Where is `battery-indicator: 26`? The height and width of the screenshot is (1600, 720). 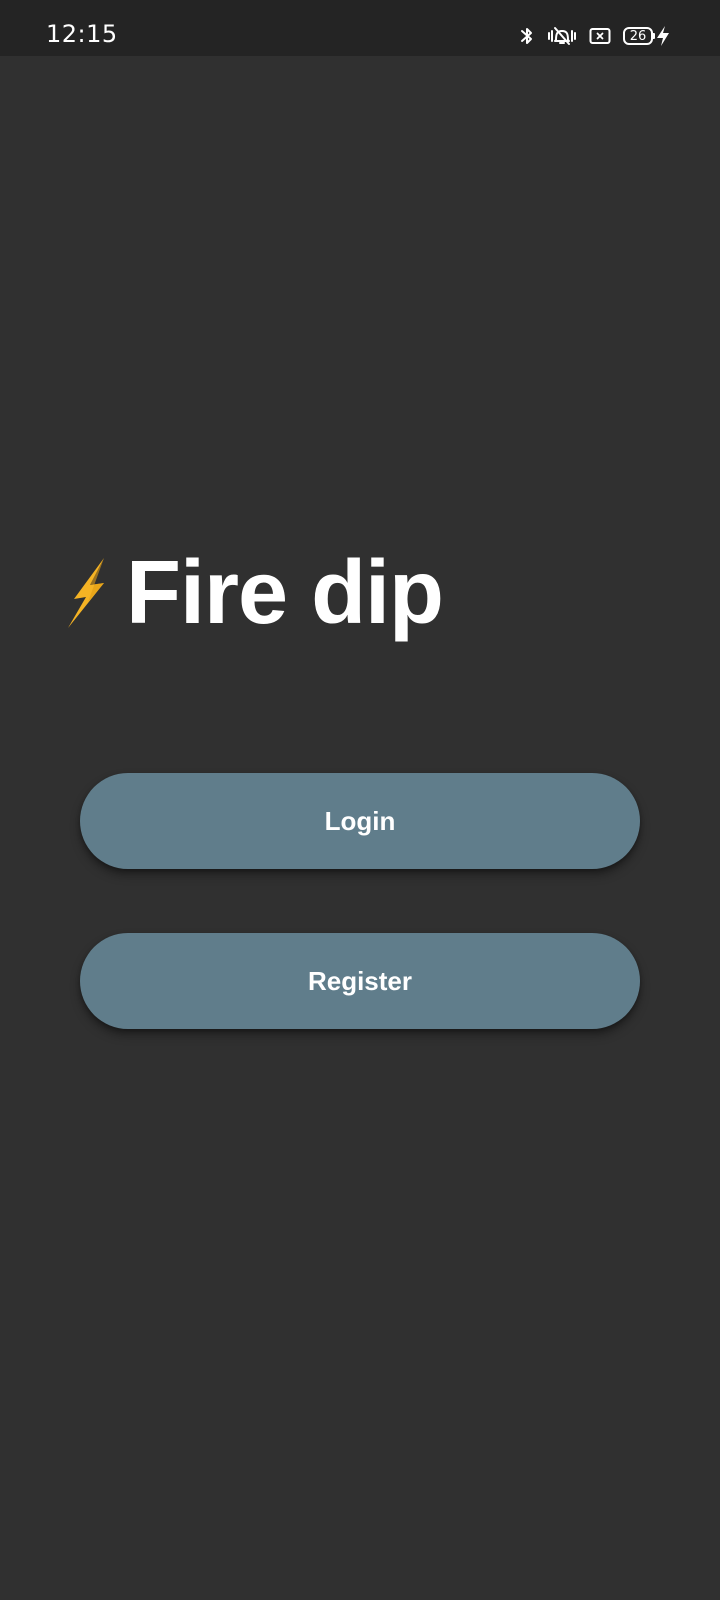 battery-indicator: 26 is located at coordinates (646, 36).